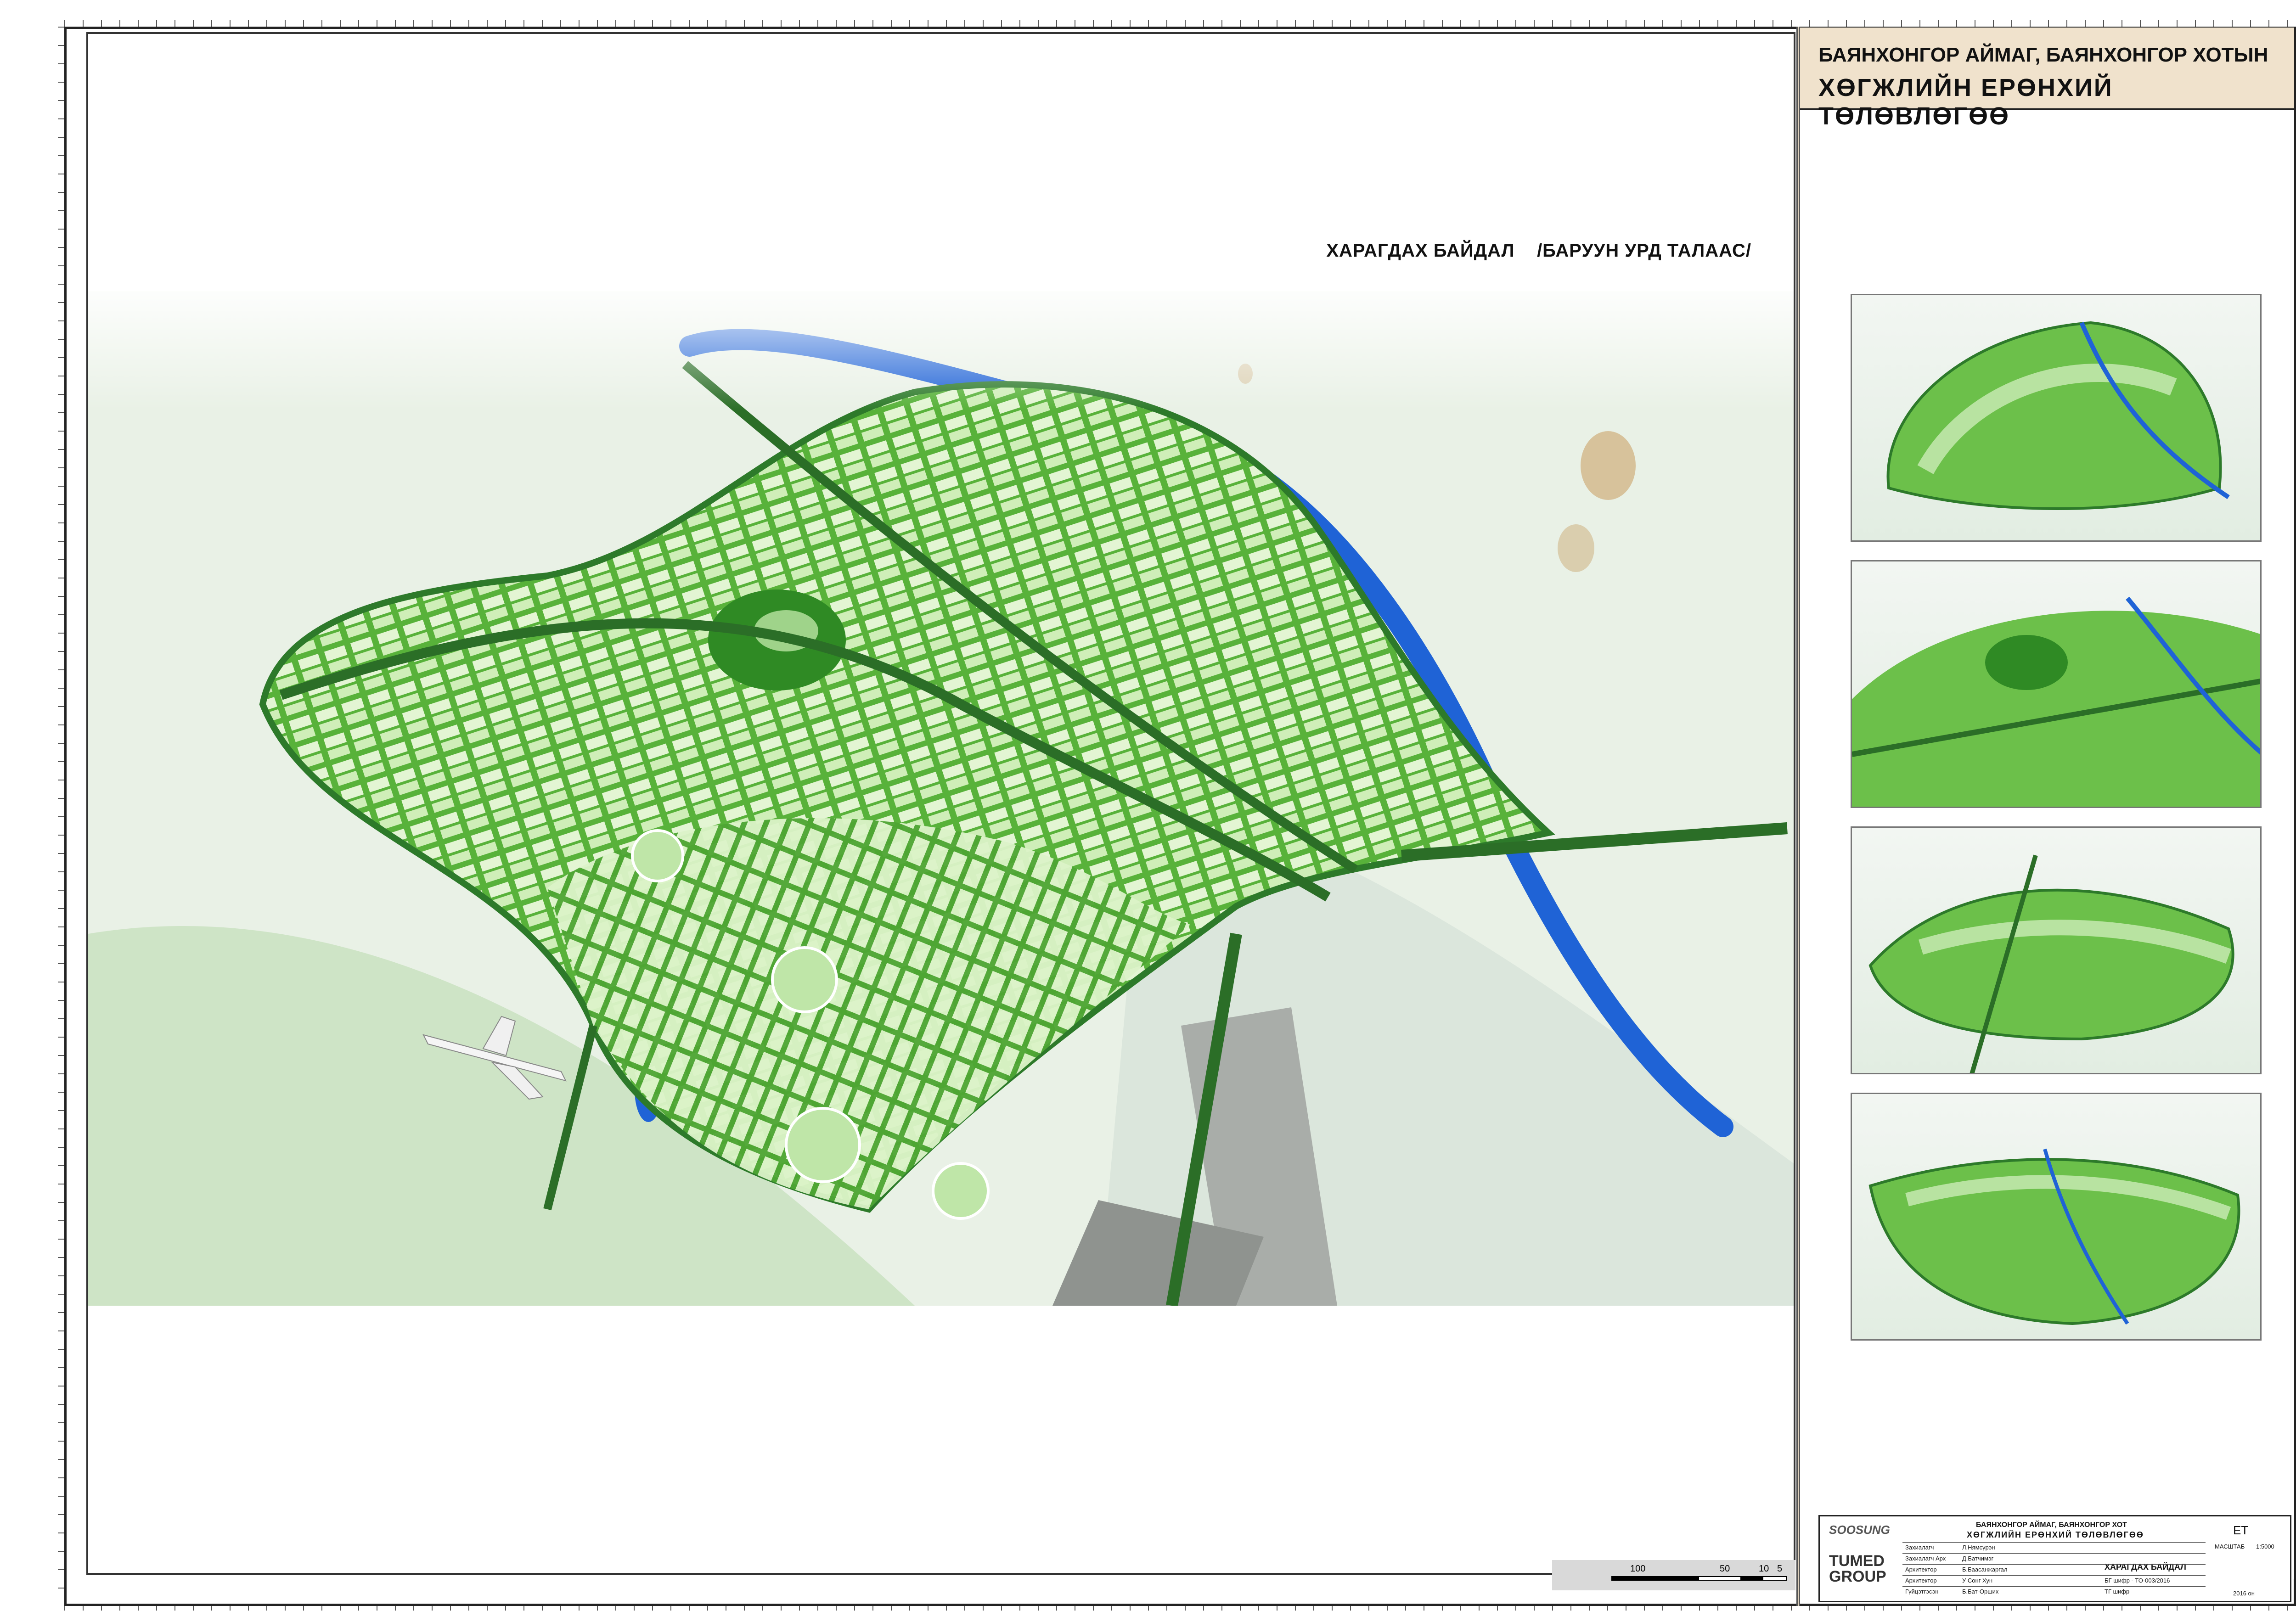  What do you see at coordinates (2265, 1547) in the screenshot?
I see `scale-value: 1:5000` at bounding box center [2265, 1547].